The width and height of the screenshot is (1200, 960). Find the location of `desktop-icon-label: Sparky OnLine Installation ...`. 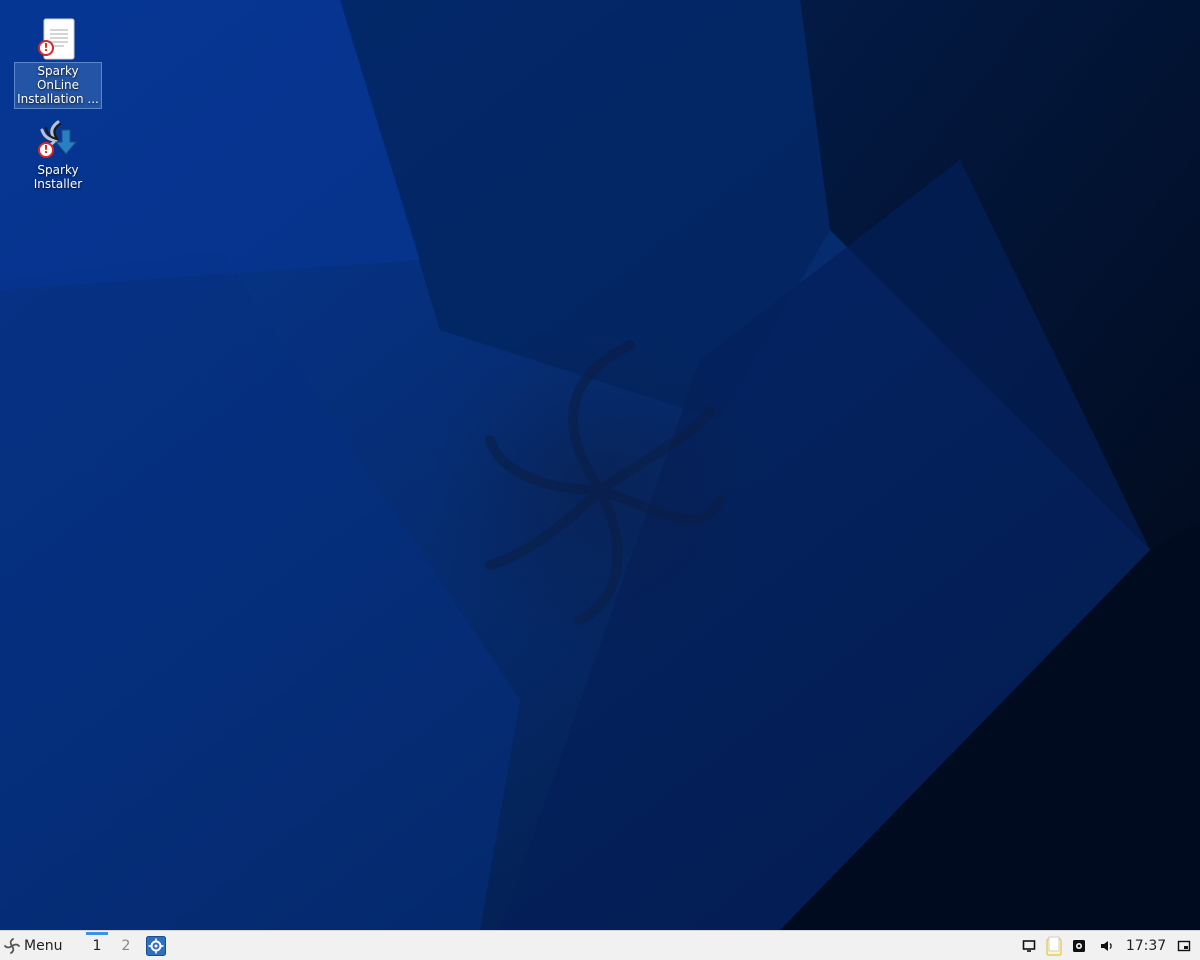

desktop-icon-label: Sparky OnLine Installation ... is located at coordinates (58, 85).